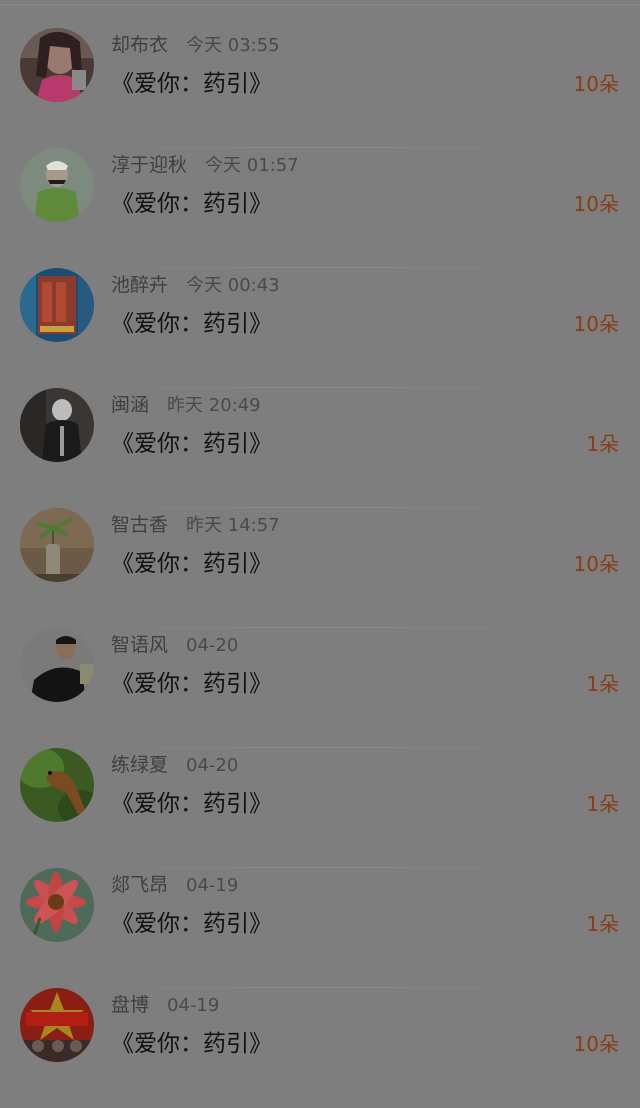  I want to click on user-name: 智语风 04-20, so click(175, 645).